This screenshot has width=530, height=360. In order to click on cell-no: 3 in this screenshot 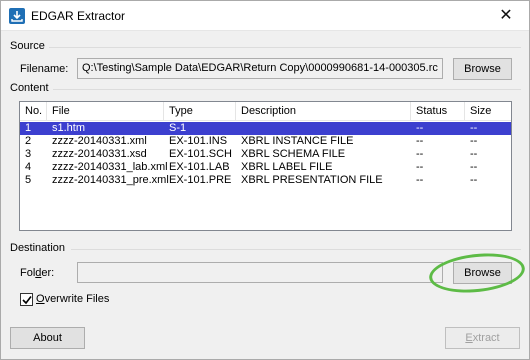, I will do `click(28, 154)`.